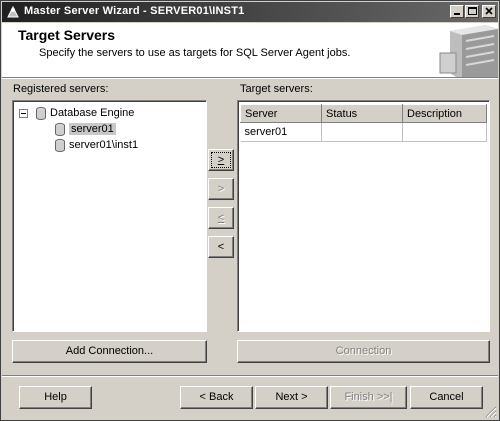 The image size is (500, 421). I want to click on add-server-label: >, so click(221, 160).